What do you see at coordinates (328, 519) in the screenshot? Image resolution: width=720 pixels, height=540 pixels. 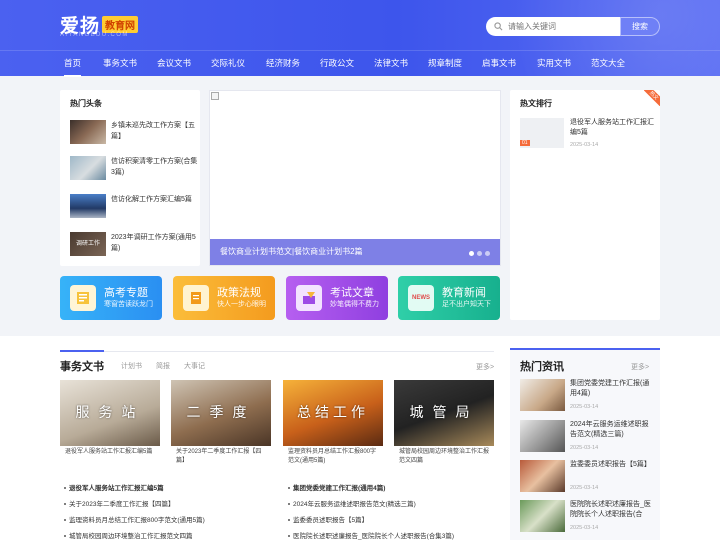 I see `affairs-list-item: 监委委员述职报告【5篇】` at bounding box center [328, 519].